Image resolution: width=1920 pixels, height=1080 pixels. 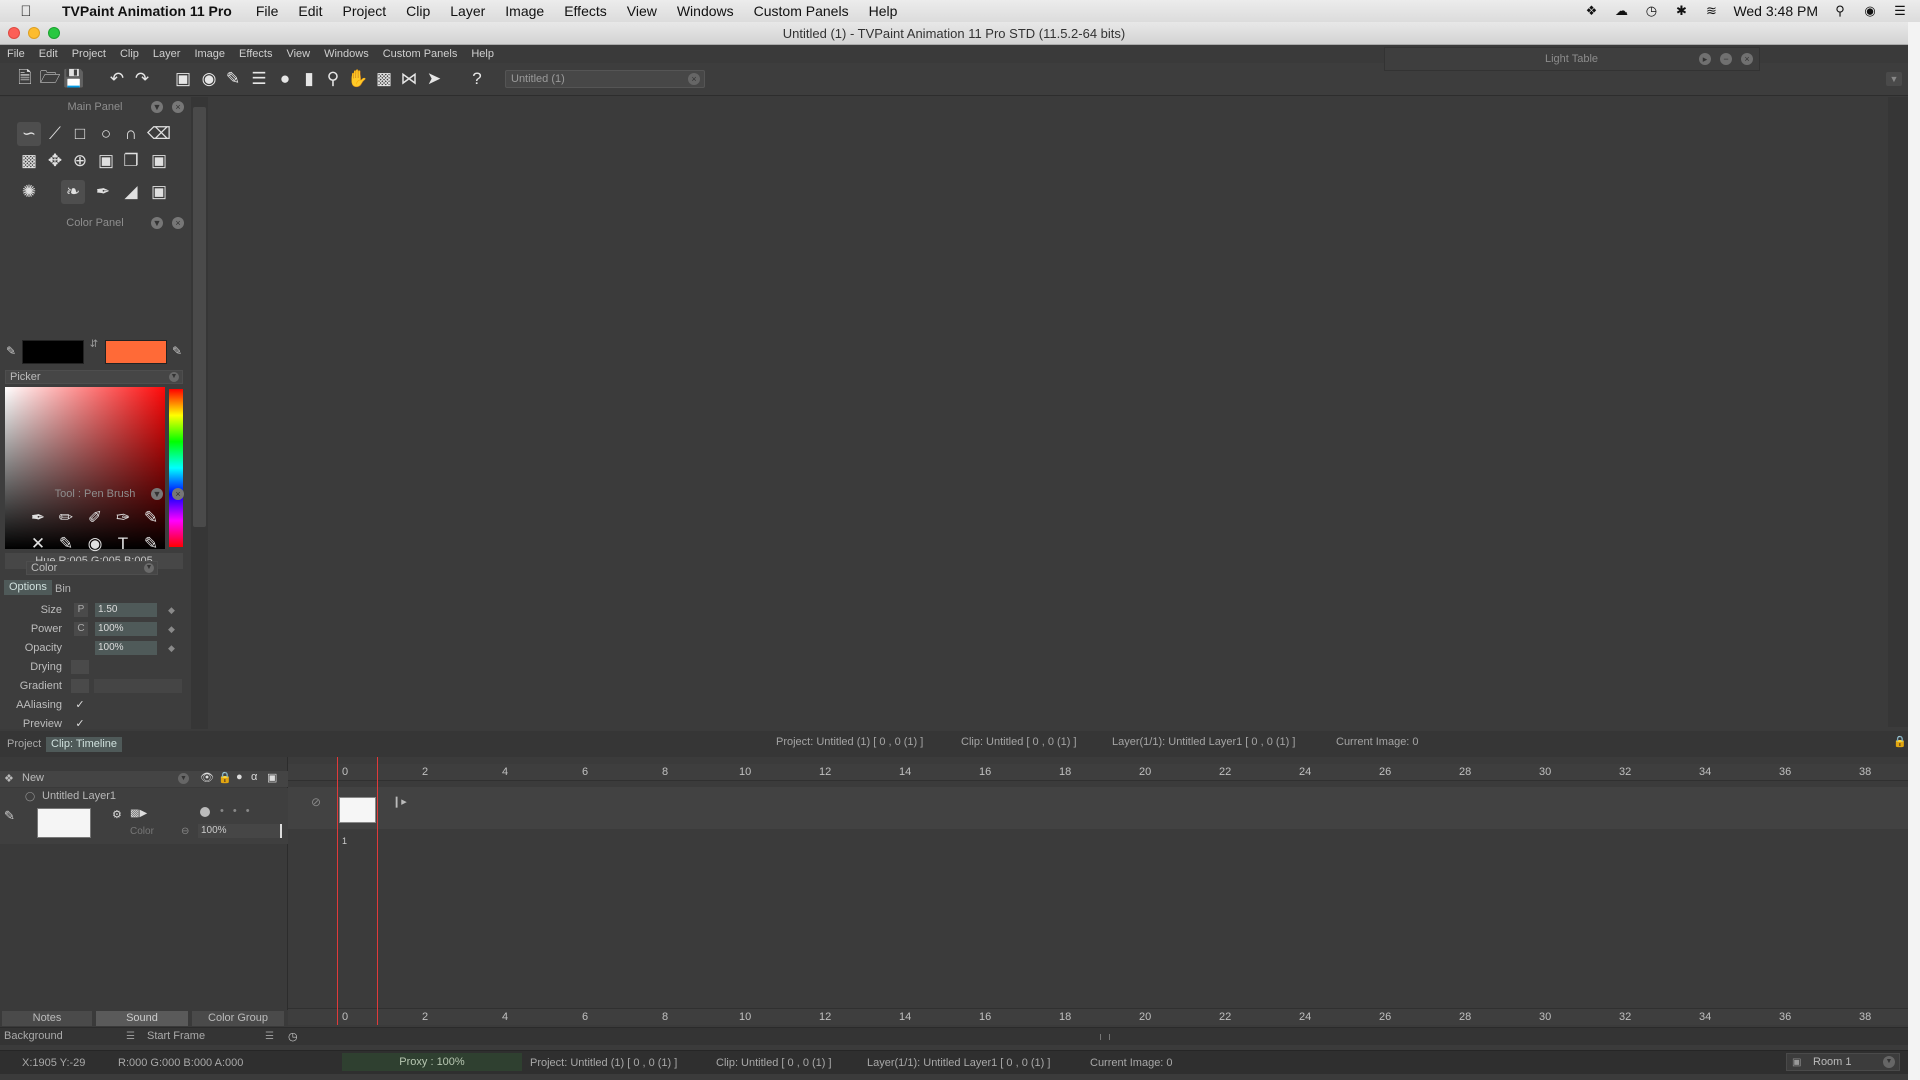 What do you see at coordinates (1145, 772) in the screenshot?
I see `ruler-top-tick-20: 20` at bounding box center [1145, 772].